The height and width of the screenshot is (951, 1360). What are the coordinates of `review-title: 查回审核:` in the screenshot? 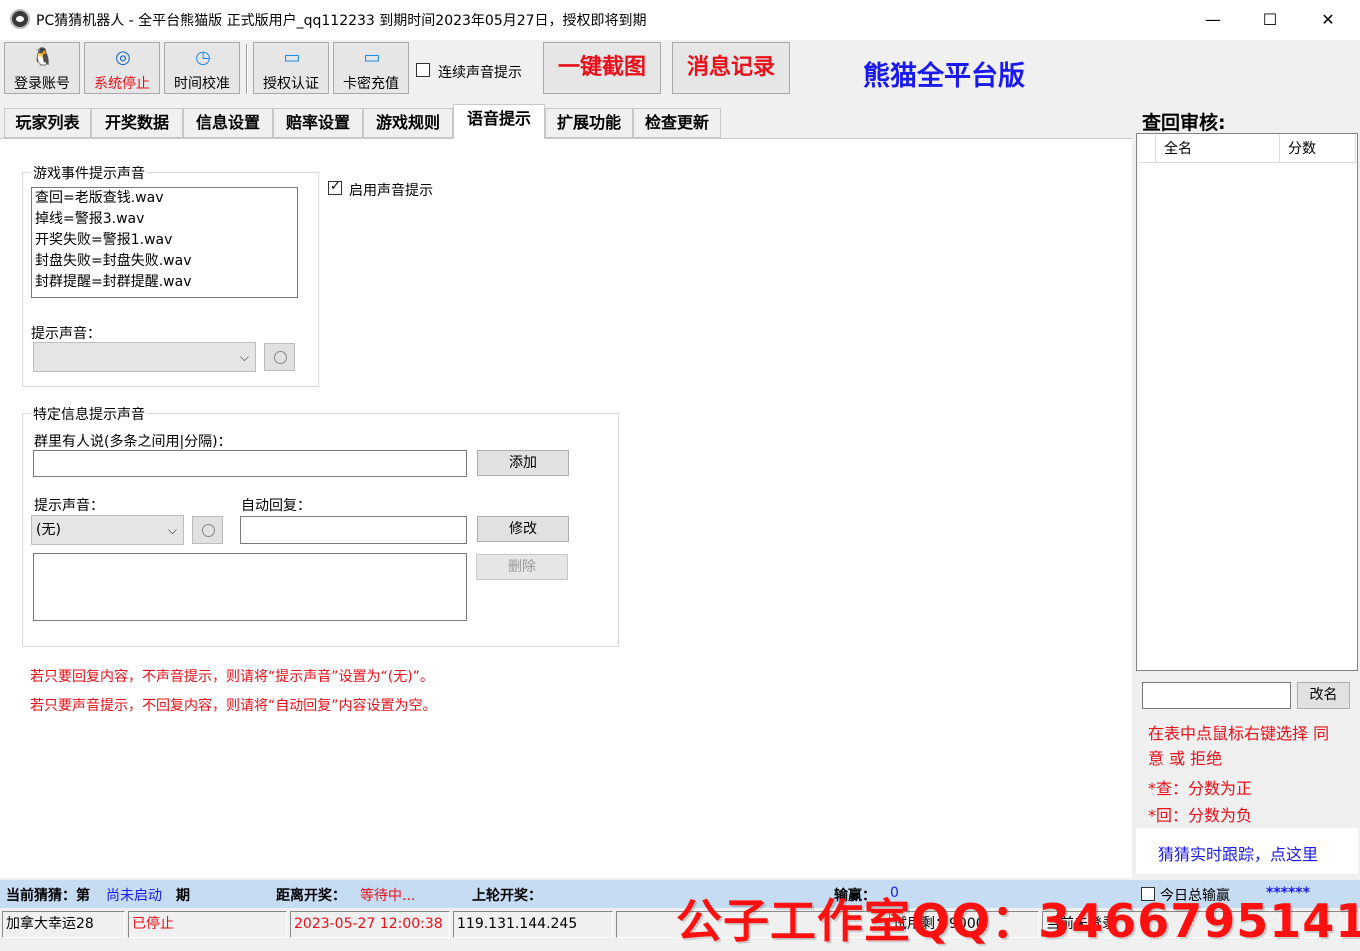 It's located at (1184, 123).